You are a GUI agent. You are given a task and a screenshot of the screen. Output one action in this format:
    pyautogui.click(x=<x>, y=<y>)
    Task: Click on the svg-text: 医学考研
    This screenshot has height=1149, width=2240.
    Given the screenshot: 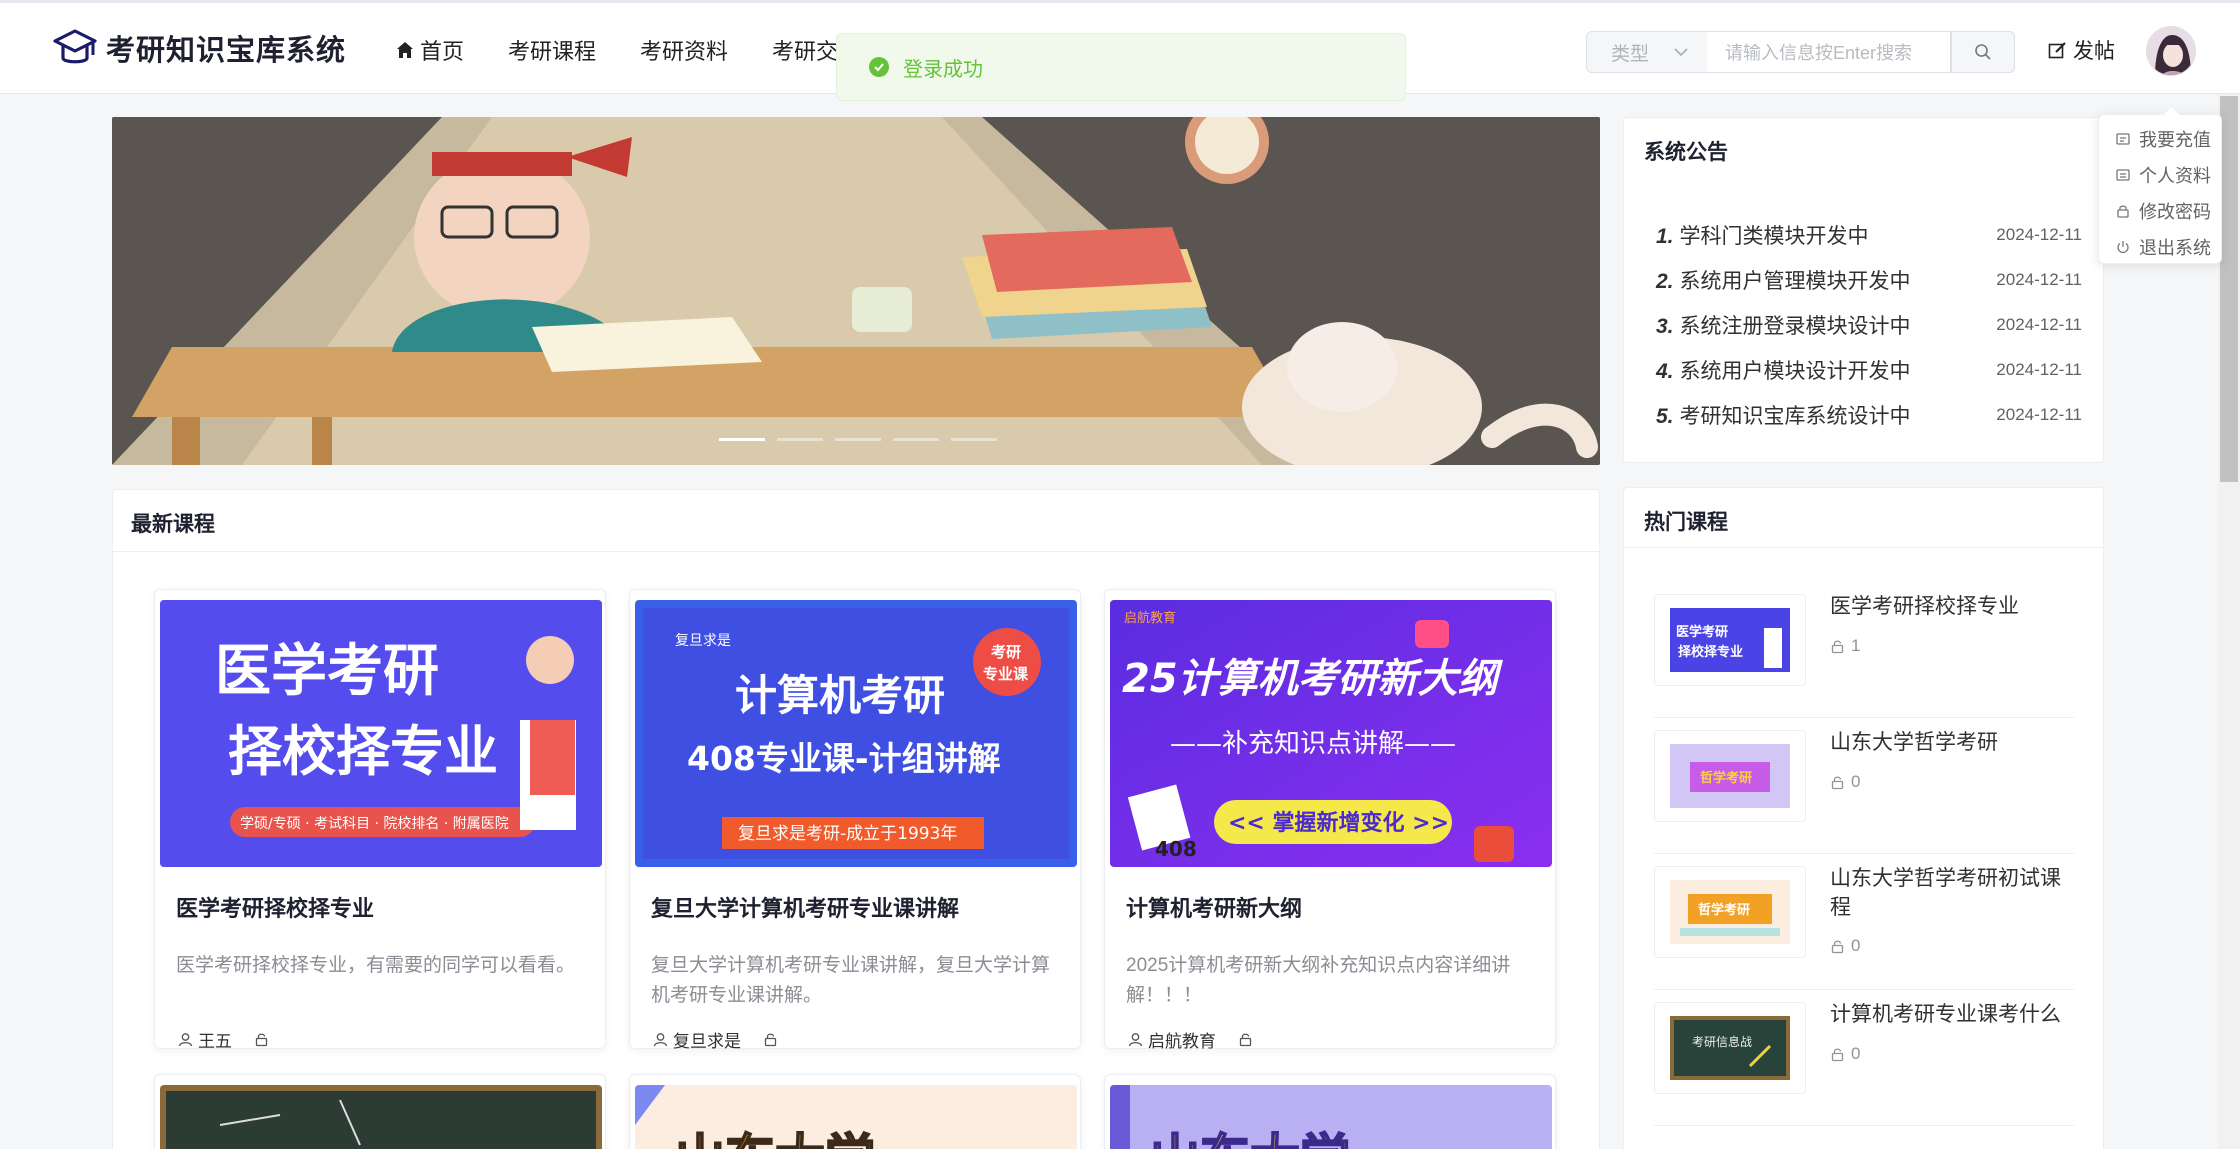 What is the action you would take?
    pyautogui.click(x=1702, y=632)
    